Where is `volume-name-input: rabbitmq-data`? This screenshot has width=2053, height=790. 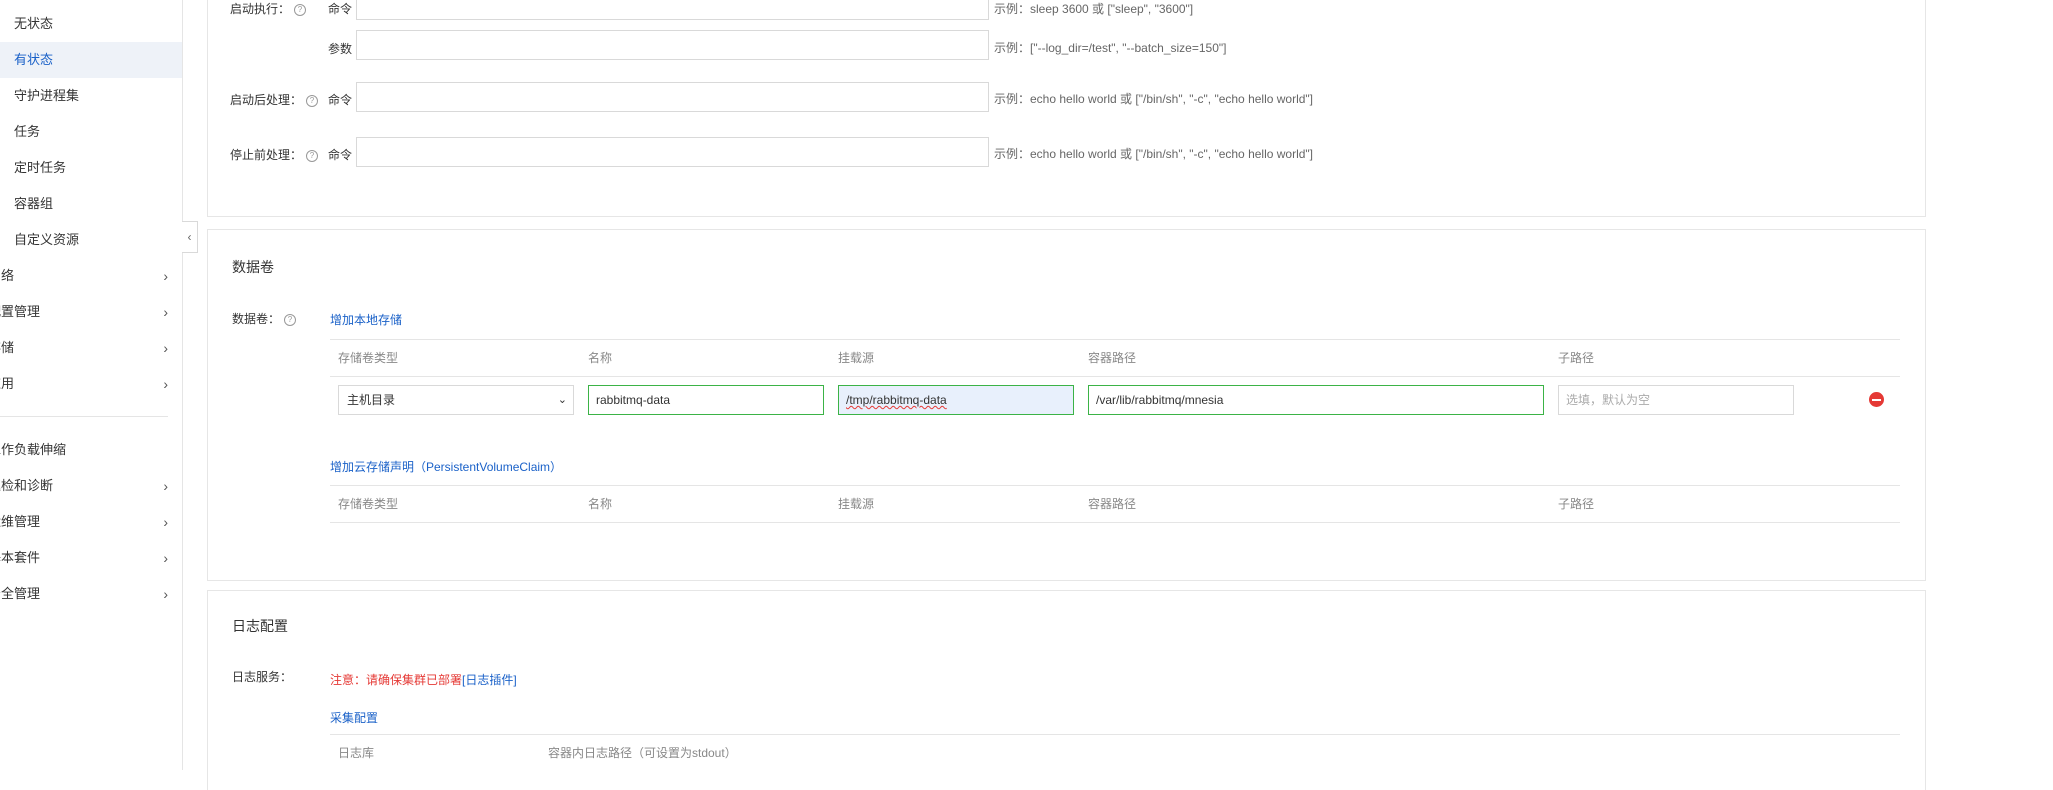 volume-name-input: rabbitmq-data is located at coordinates (706, 400).